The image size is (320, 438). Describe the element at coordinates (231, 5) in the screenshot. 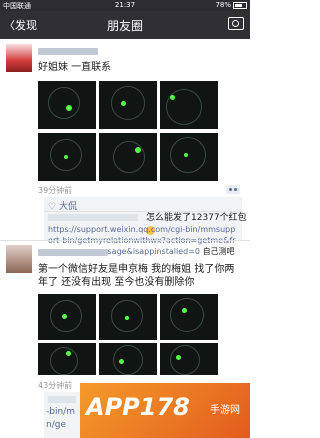

I see `battery-indicator: 78%` at that location.